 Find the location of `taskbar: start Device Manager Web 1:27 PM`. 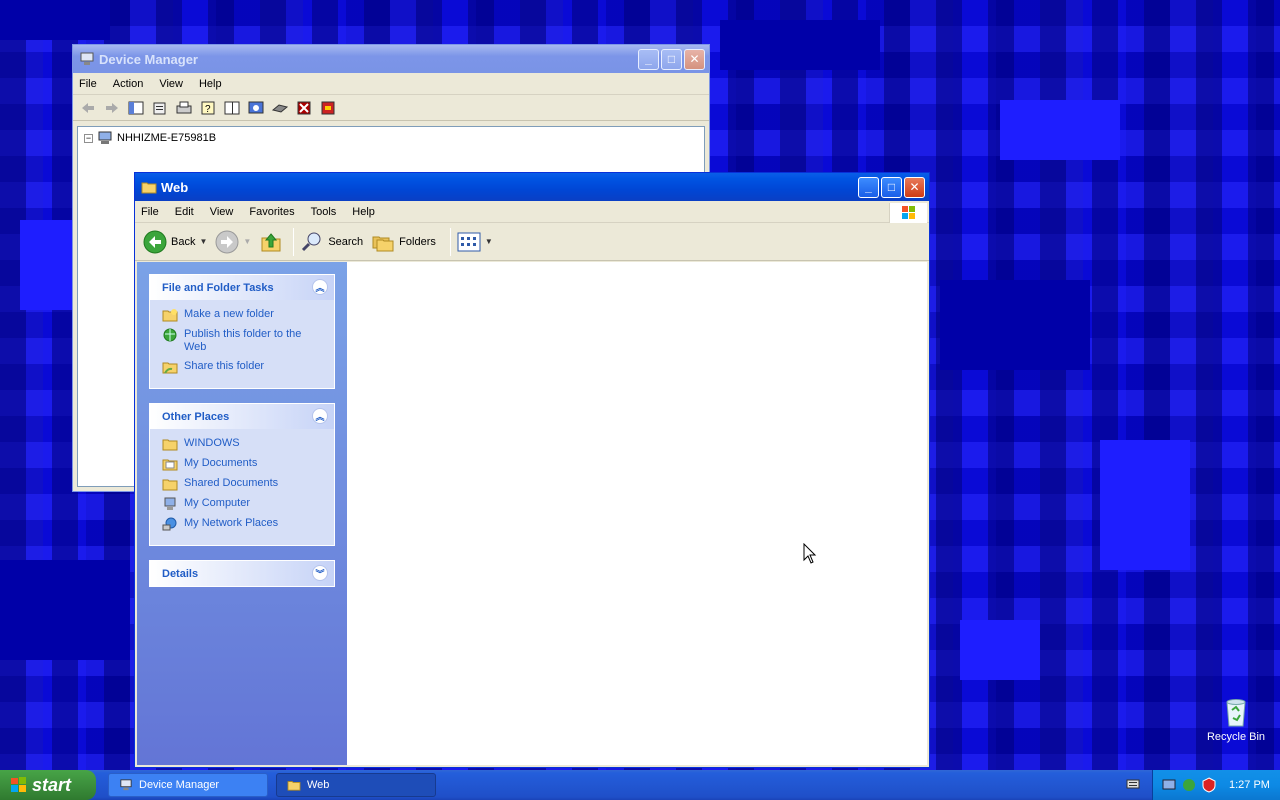

taskbar: start Device Manager Web 1:27 PM is located at coordinates (640, 785).